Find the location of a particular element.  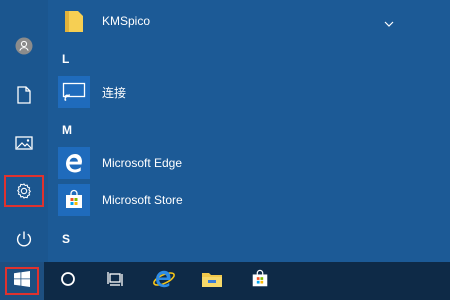

power-button is located at coordinates (24, 239).